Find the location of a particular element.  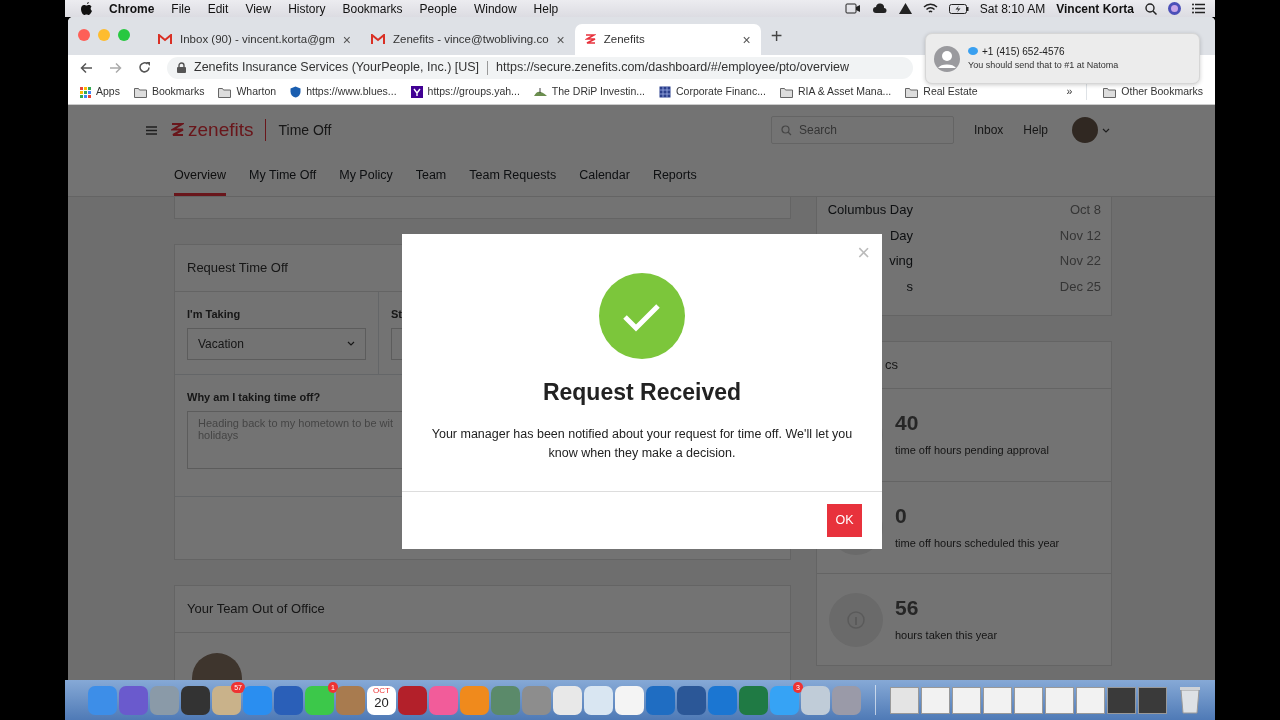

chat-bubble-icon is located at coordinates (973, 52).